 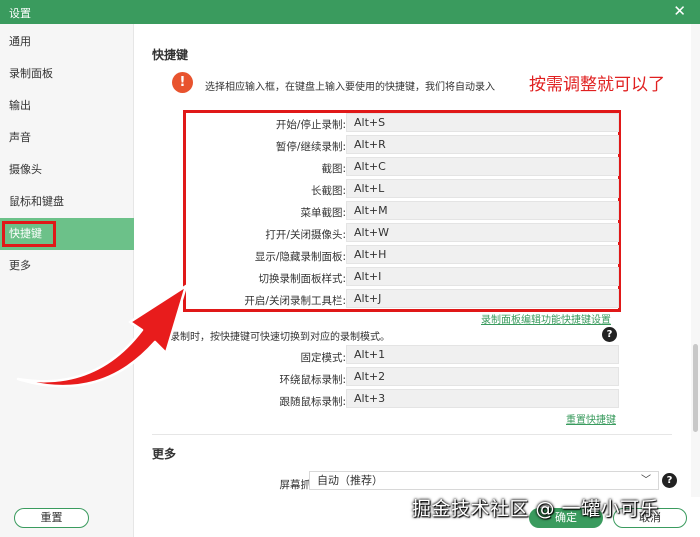 I want to click on shortcut-field-start-stop: Alt+S, so click(x=482, y=122).